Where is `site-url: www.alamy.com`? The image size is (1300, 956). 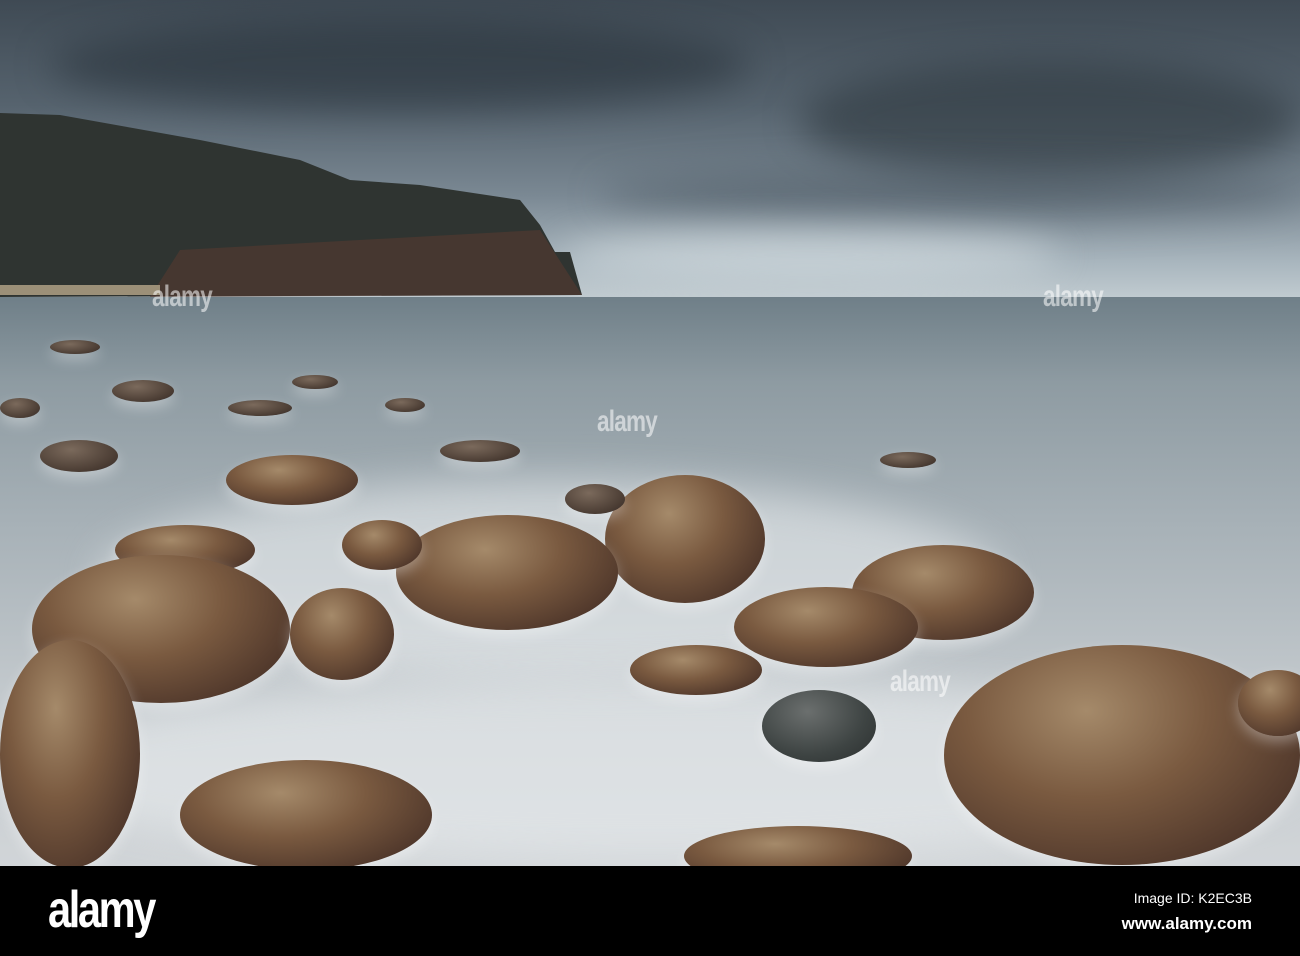
site-url: www.alamy.com is located at coordinates (1186, 923).